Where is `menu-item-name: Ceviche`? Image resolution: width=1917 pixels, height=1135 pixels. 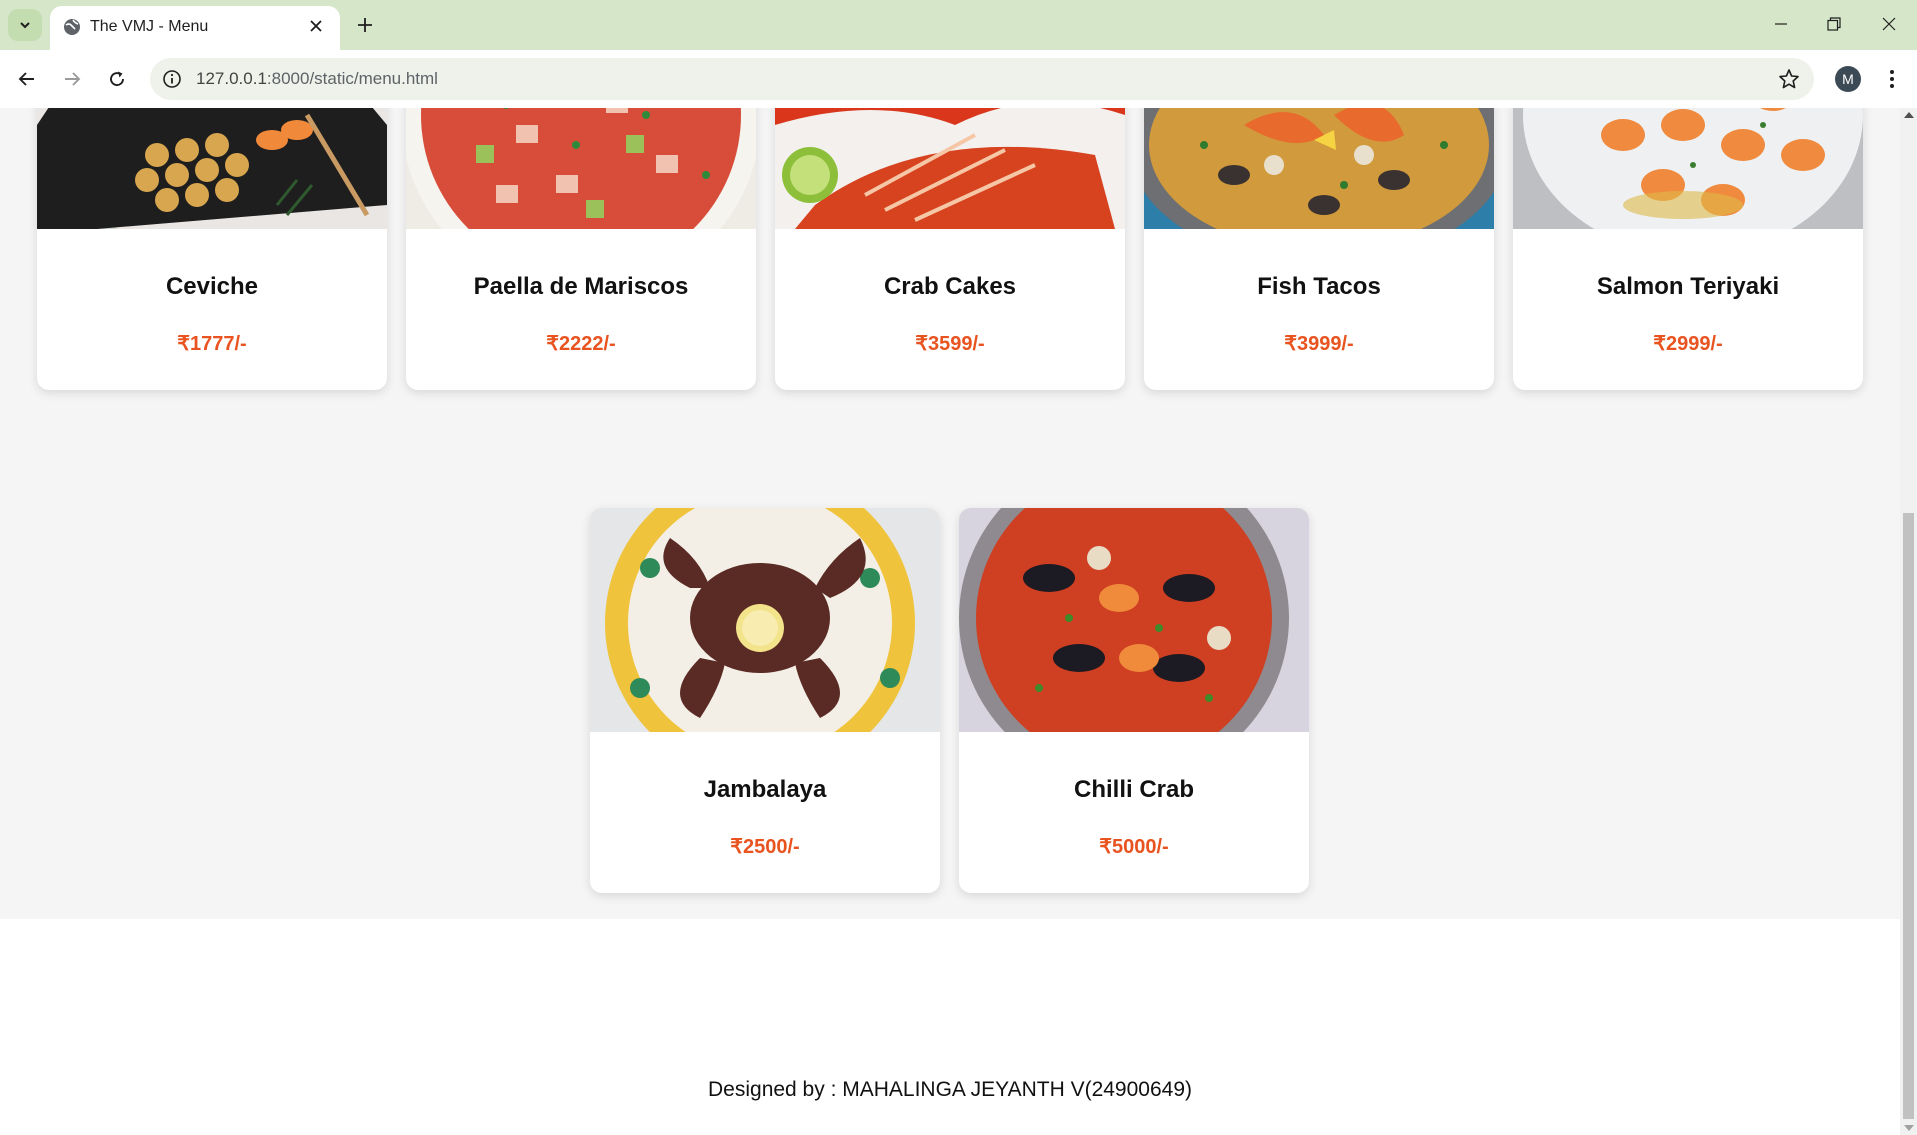
menu-item-name: Ceviche is located at coordinates (212, 286).